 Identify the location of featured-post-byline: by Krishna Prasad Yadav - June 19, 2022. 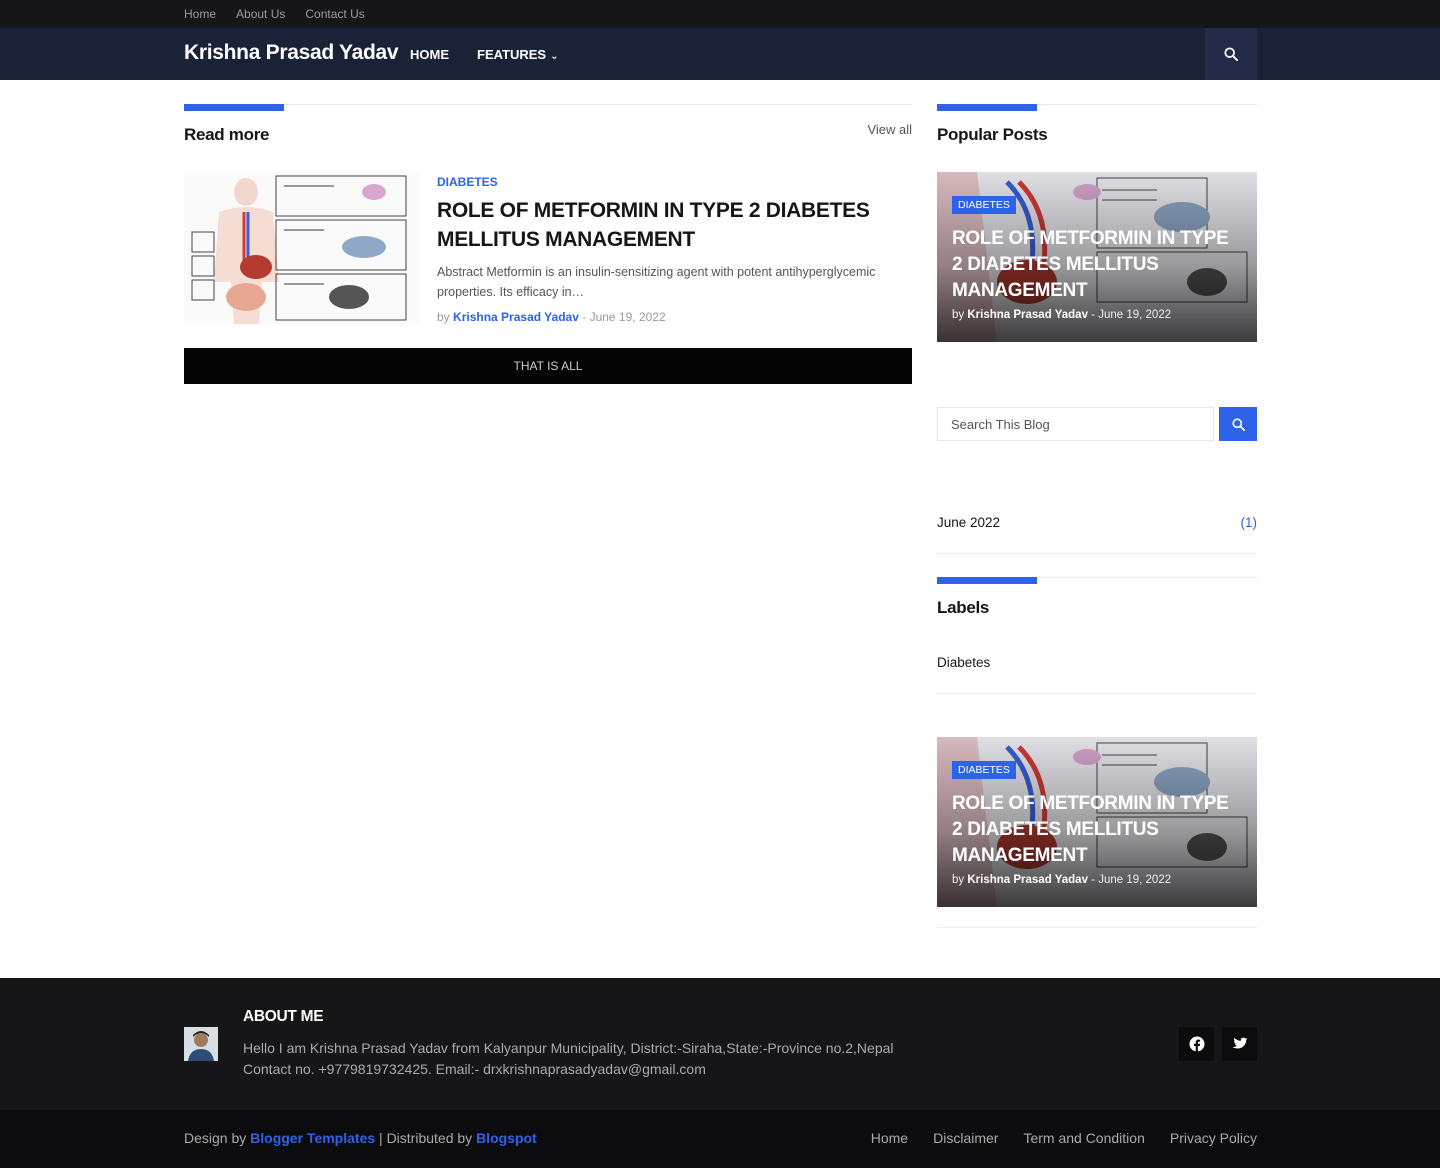
(1061, 880).